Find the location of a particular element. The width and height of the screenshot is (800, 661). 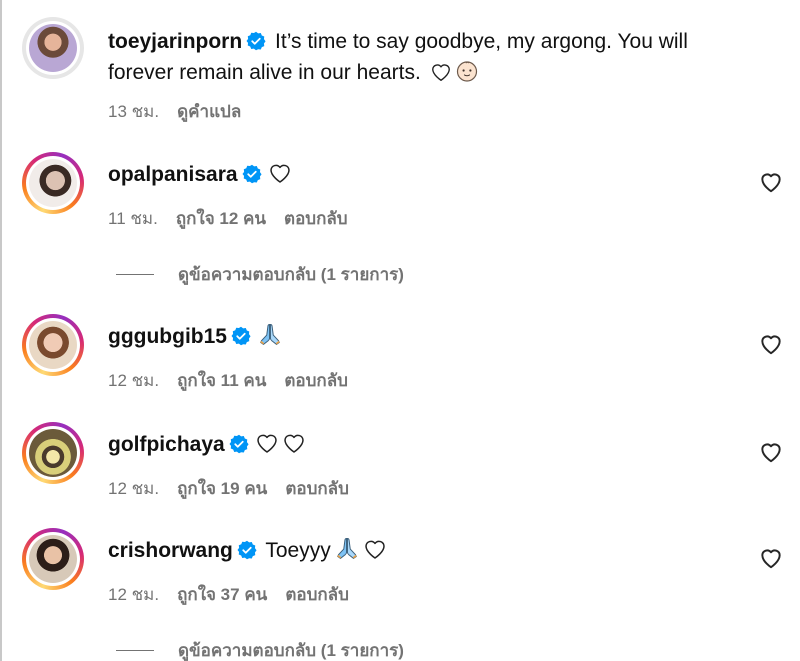

comment-meta: 11 ชม. ถูกใจ 12 คน ตอบกลับ is located at coordinates (237, 218).